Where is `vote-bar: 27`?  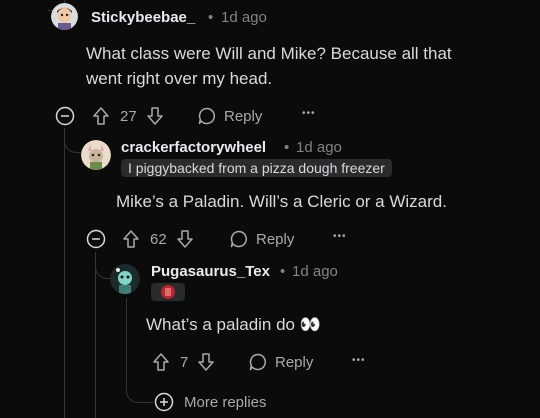 vote-bar: 27 is located at coordinates (128, 116).